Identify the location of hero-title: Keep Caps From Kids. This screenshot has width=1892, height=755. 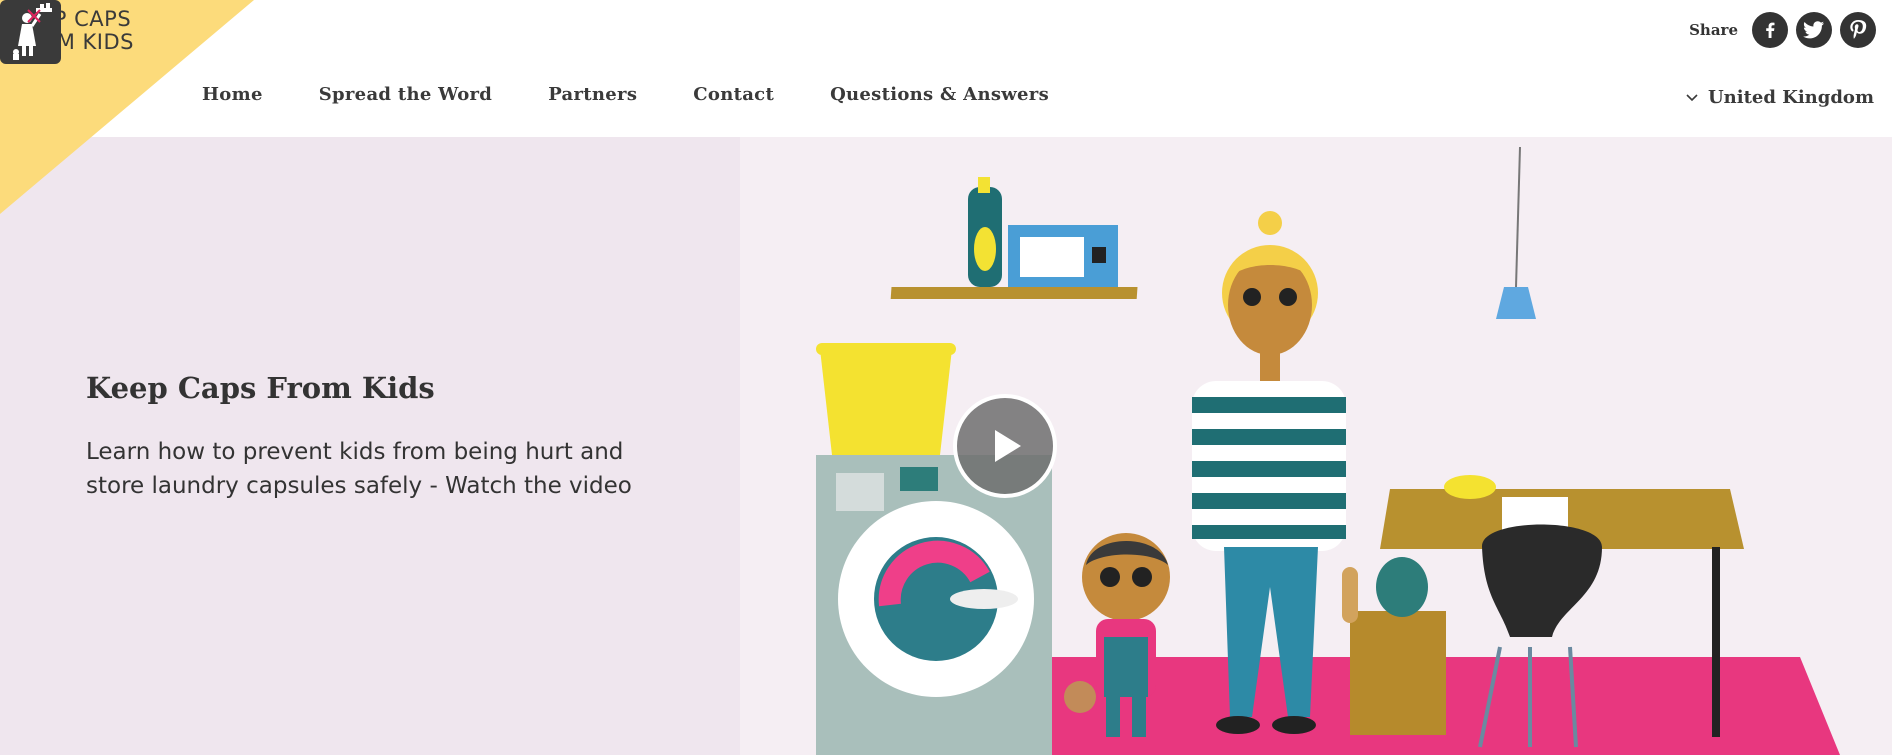
(260, 388).